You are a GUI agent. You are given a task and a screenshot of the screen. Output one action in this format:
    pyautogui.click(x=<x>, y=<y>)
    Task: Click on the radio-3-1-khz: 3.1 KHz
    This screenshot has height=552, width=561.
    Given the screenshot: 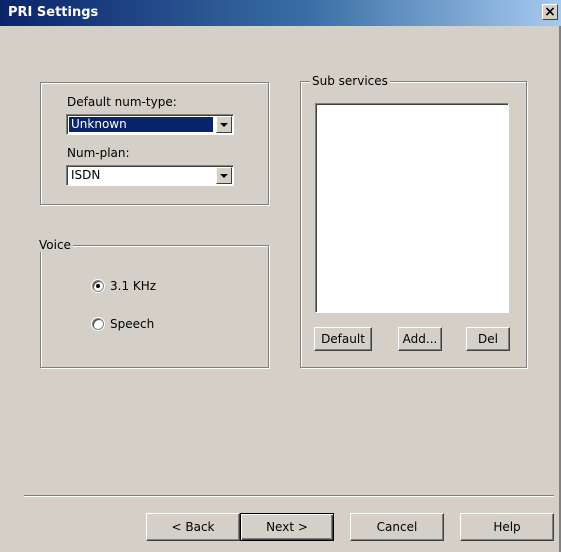 What is the action you would take?
    pyautogui.click(x=124, y=286)
    